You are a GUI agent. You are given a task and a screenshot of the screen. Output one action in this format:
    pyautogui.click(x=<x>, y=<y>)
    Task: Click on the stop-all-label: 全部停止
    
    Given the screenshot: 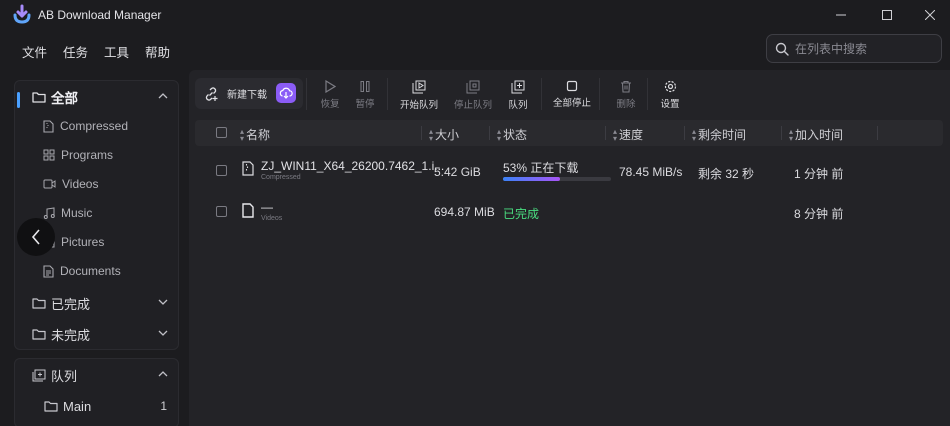 What is the action you would take?
    pyautogui.click(x=571, y=103)
    